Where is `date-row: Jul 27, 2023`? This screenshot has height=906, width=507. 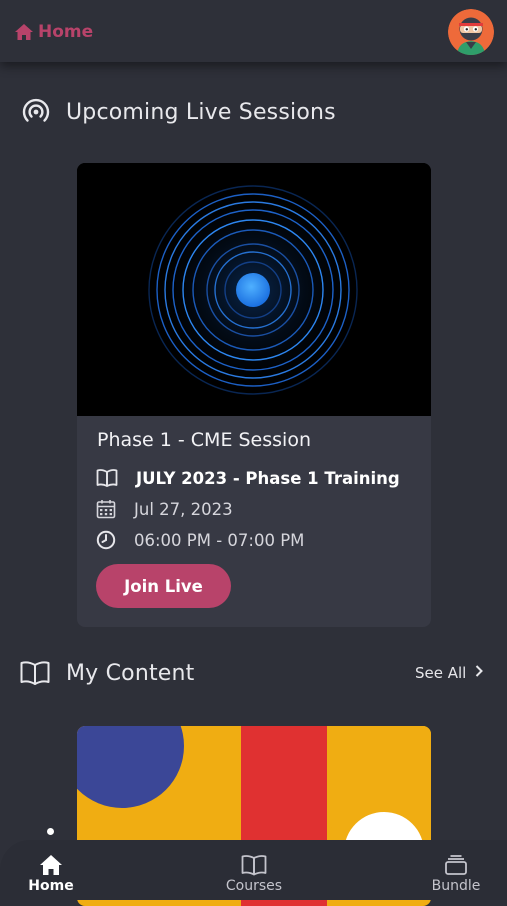 date-row: Jul 27, 2023 is located at coordinates (164, 509).